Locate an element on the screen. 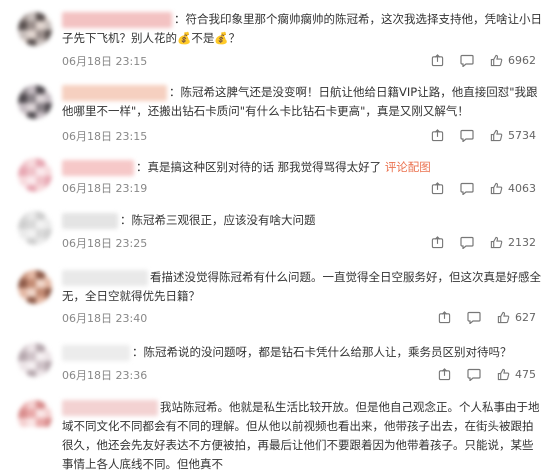 This screenshot has width=554, height=474. like-button: 6962 is located at coordinates (513, 60).